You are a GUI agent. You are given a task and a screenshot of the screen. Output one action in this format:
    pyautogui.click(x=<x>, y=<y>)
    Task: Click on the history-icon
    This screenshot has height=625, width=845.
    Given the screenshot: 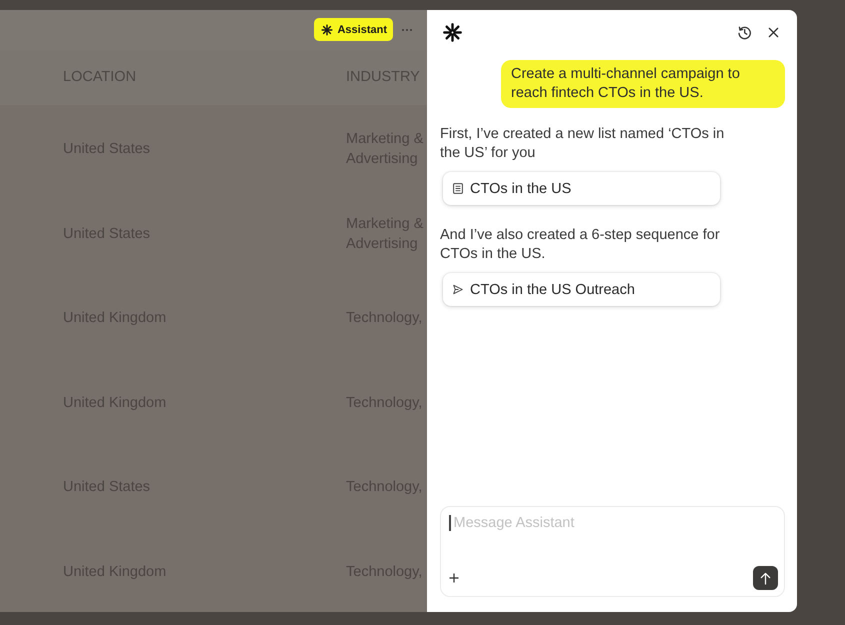 What is the action you would take?
    pyautogui.click(x=744, y=32)
    